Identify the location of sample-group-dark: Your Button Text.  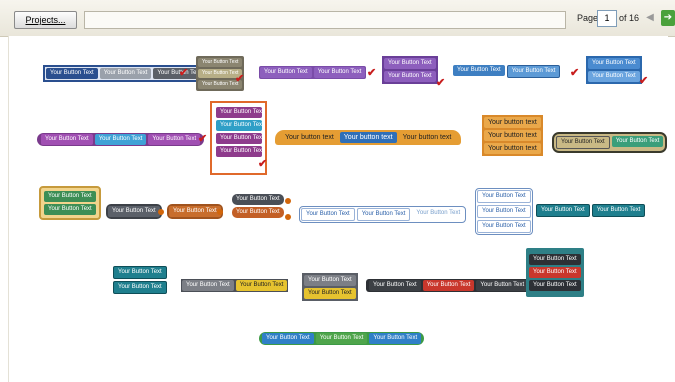
(134, 211).